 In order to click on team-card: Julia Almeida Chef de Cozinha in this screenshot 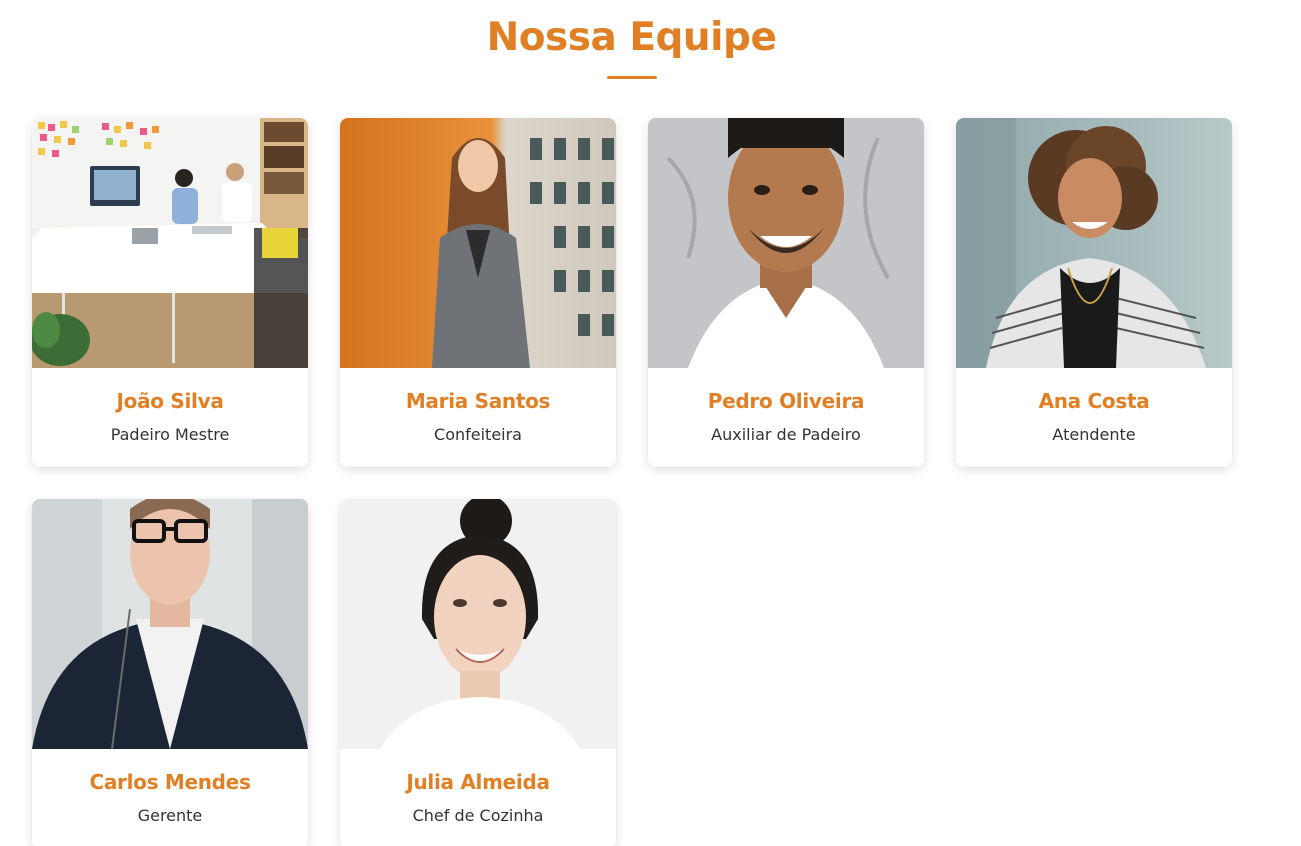, I will do `click(478, 672)`.